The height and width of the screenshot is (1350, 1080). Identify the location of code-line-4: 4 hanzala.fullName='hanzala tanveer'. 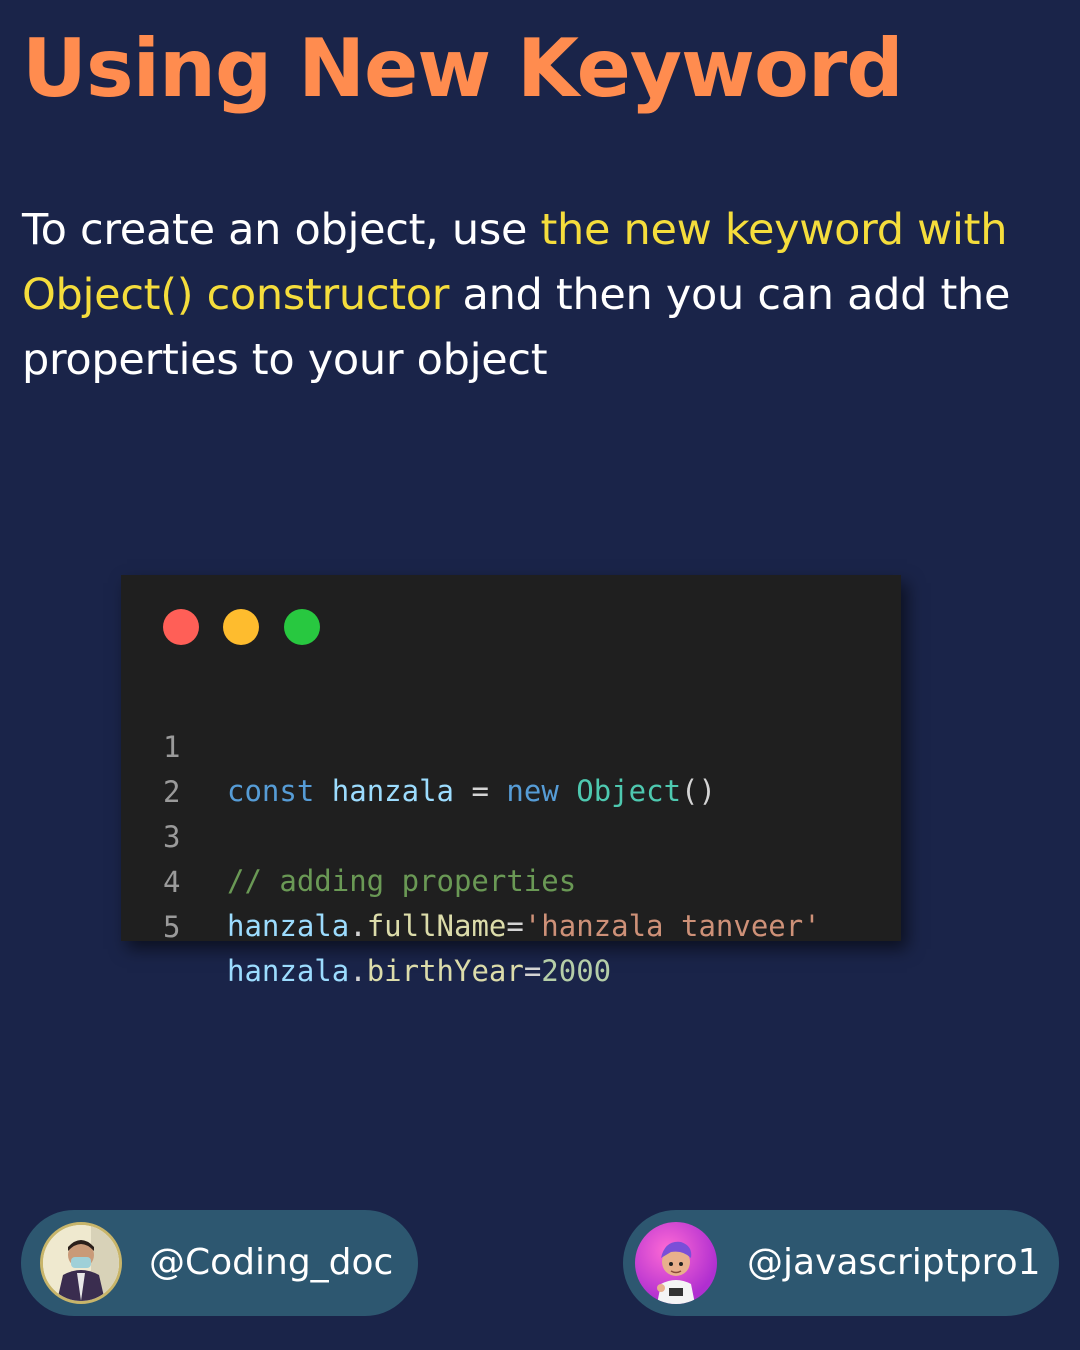
(471, 879).